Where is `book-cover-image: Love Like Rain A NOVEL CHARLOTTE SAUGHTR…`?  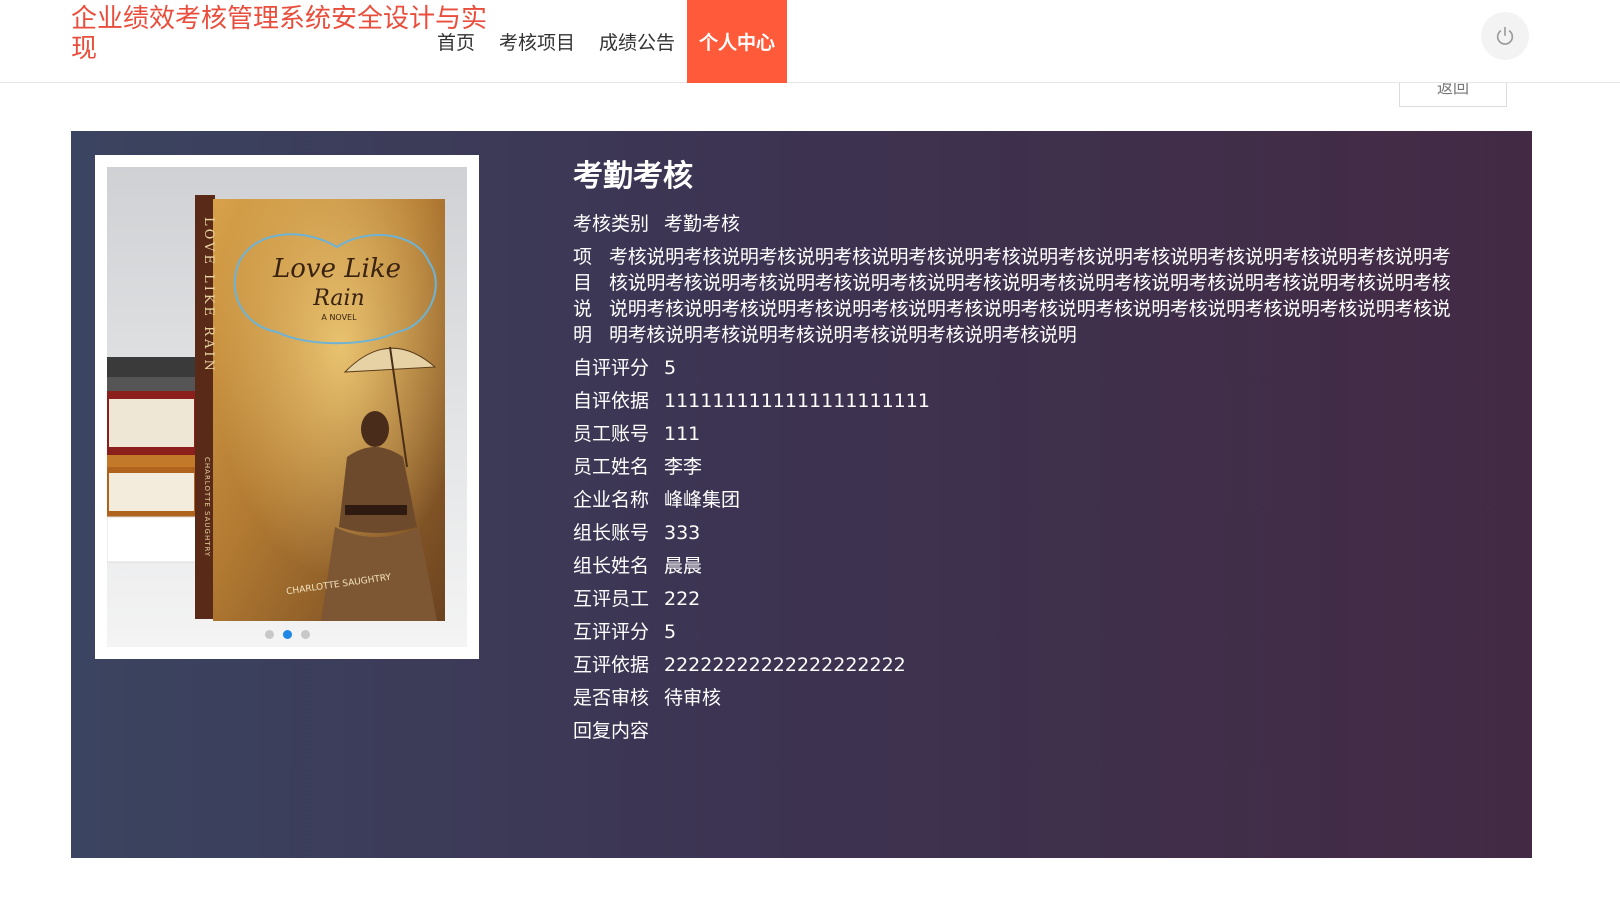 book-cover-image: Love Like Rain A NOVEL CHARLOTTE SAUGHTR… is located at coordinates (287, 407).